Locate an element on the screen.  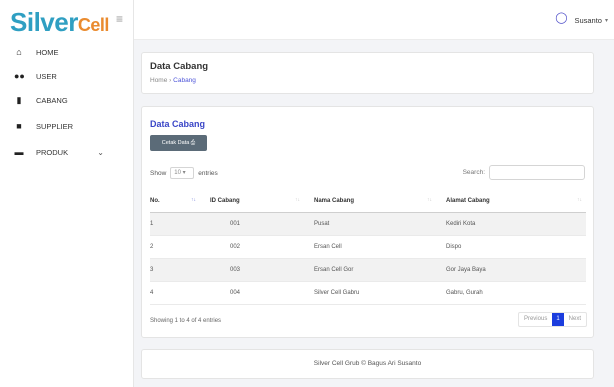
footer: Silver Cell Grub © Bagus Ari Susanto is located at coordinates (367, 364).